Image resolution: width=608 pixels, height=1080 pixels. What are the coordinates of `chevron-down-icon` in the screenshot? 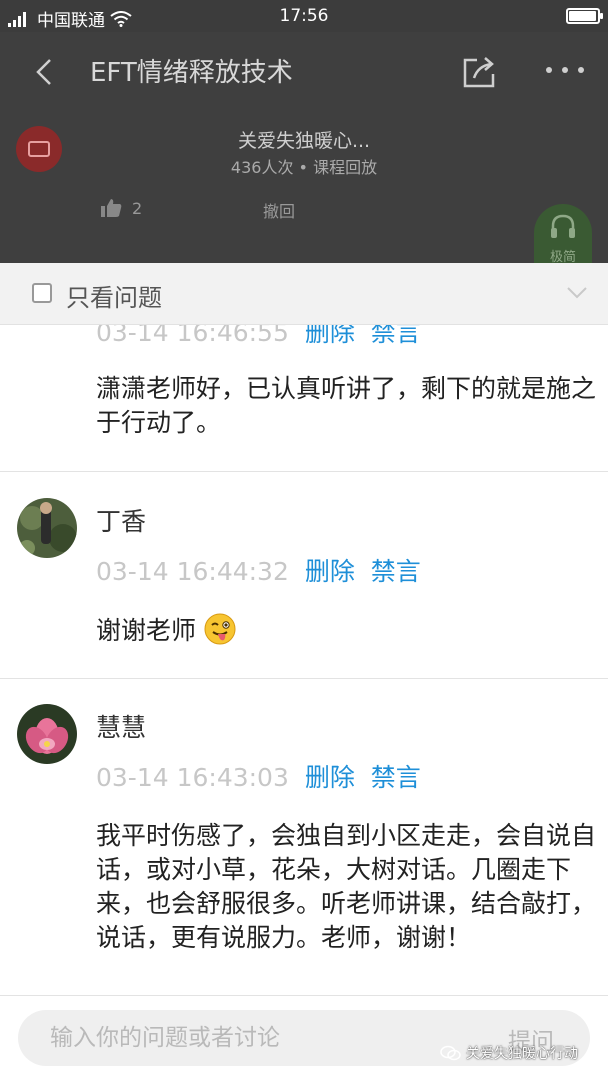 It's located at (577, 292).